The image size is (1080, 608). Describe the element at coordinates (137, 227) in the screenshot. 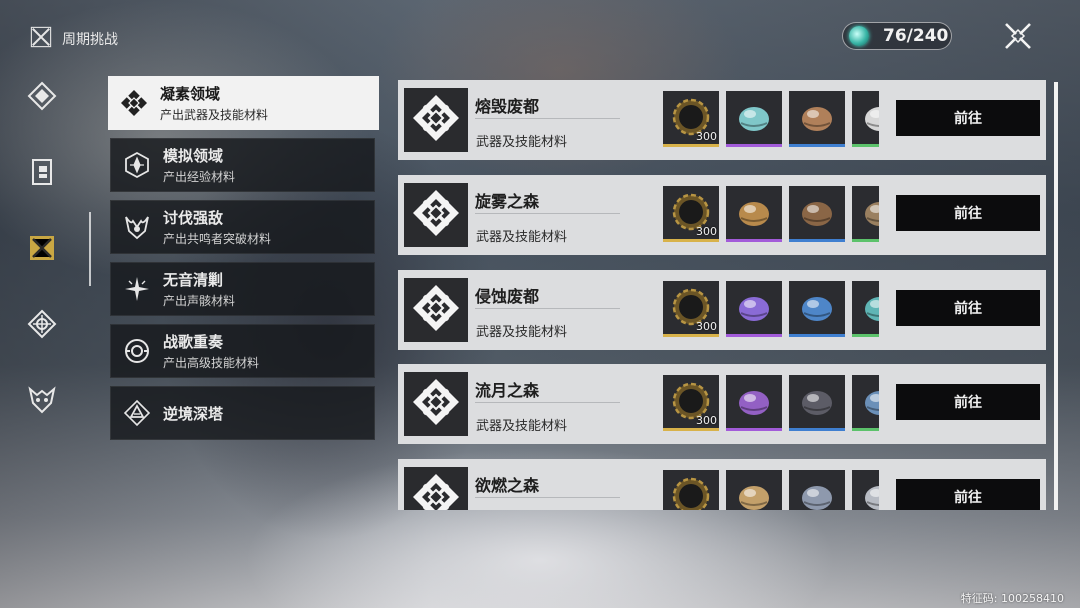

I see `horned-crest-icon` at that location.